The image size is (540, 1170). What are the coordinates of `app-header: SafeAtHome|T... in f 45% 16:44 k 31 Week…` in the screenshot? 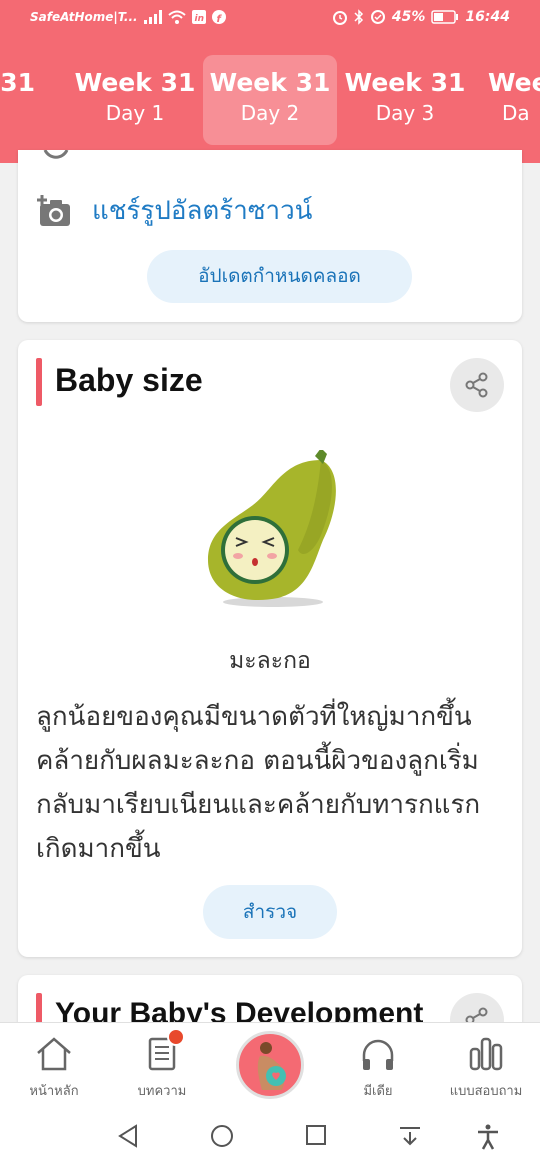 It's located at (270, 81).